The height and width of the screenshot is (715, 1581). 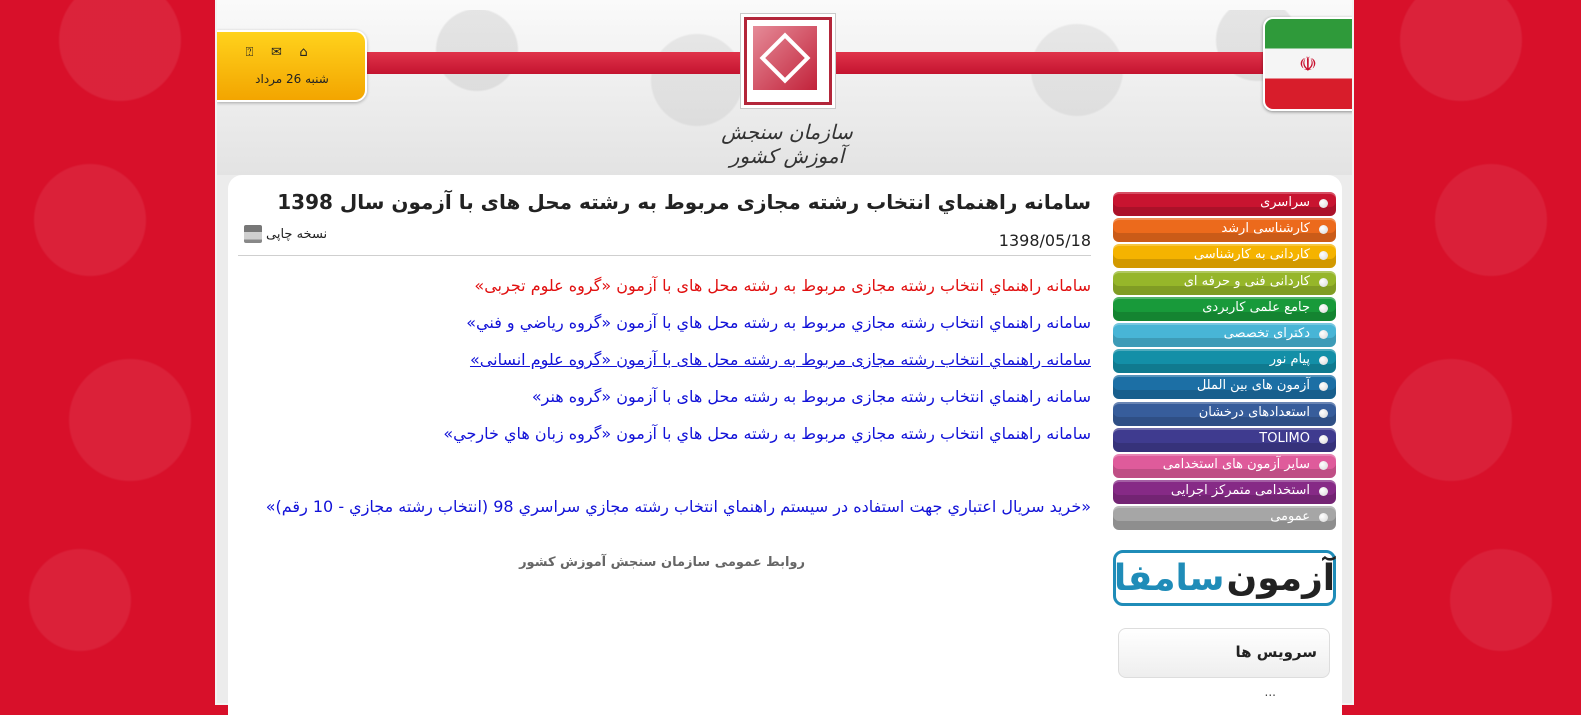 I want to click on menu-item-jame-elmi: جامع علمی کاربردی, so click(x=1224, y=308).